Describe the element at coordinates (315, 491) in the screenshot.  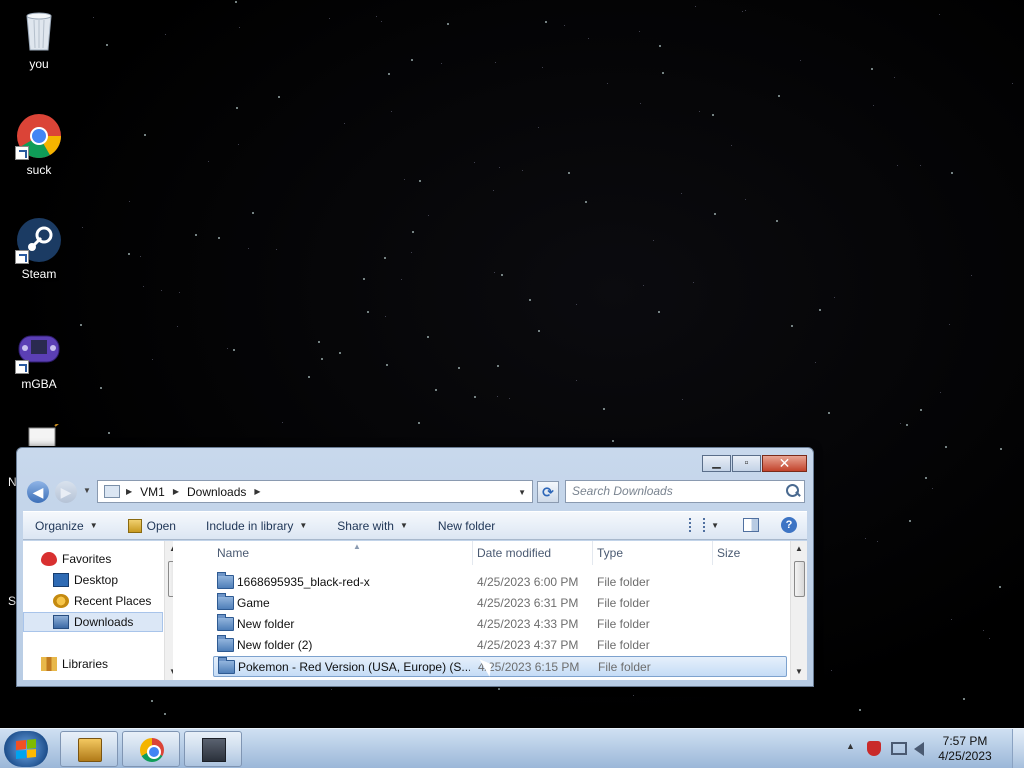
I see `address-bar: ▶ VM1 ▶ Downloads ▶ ▼` at that location.